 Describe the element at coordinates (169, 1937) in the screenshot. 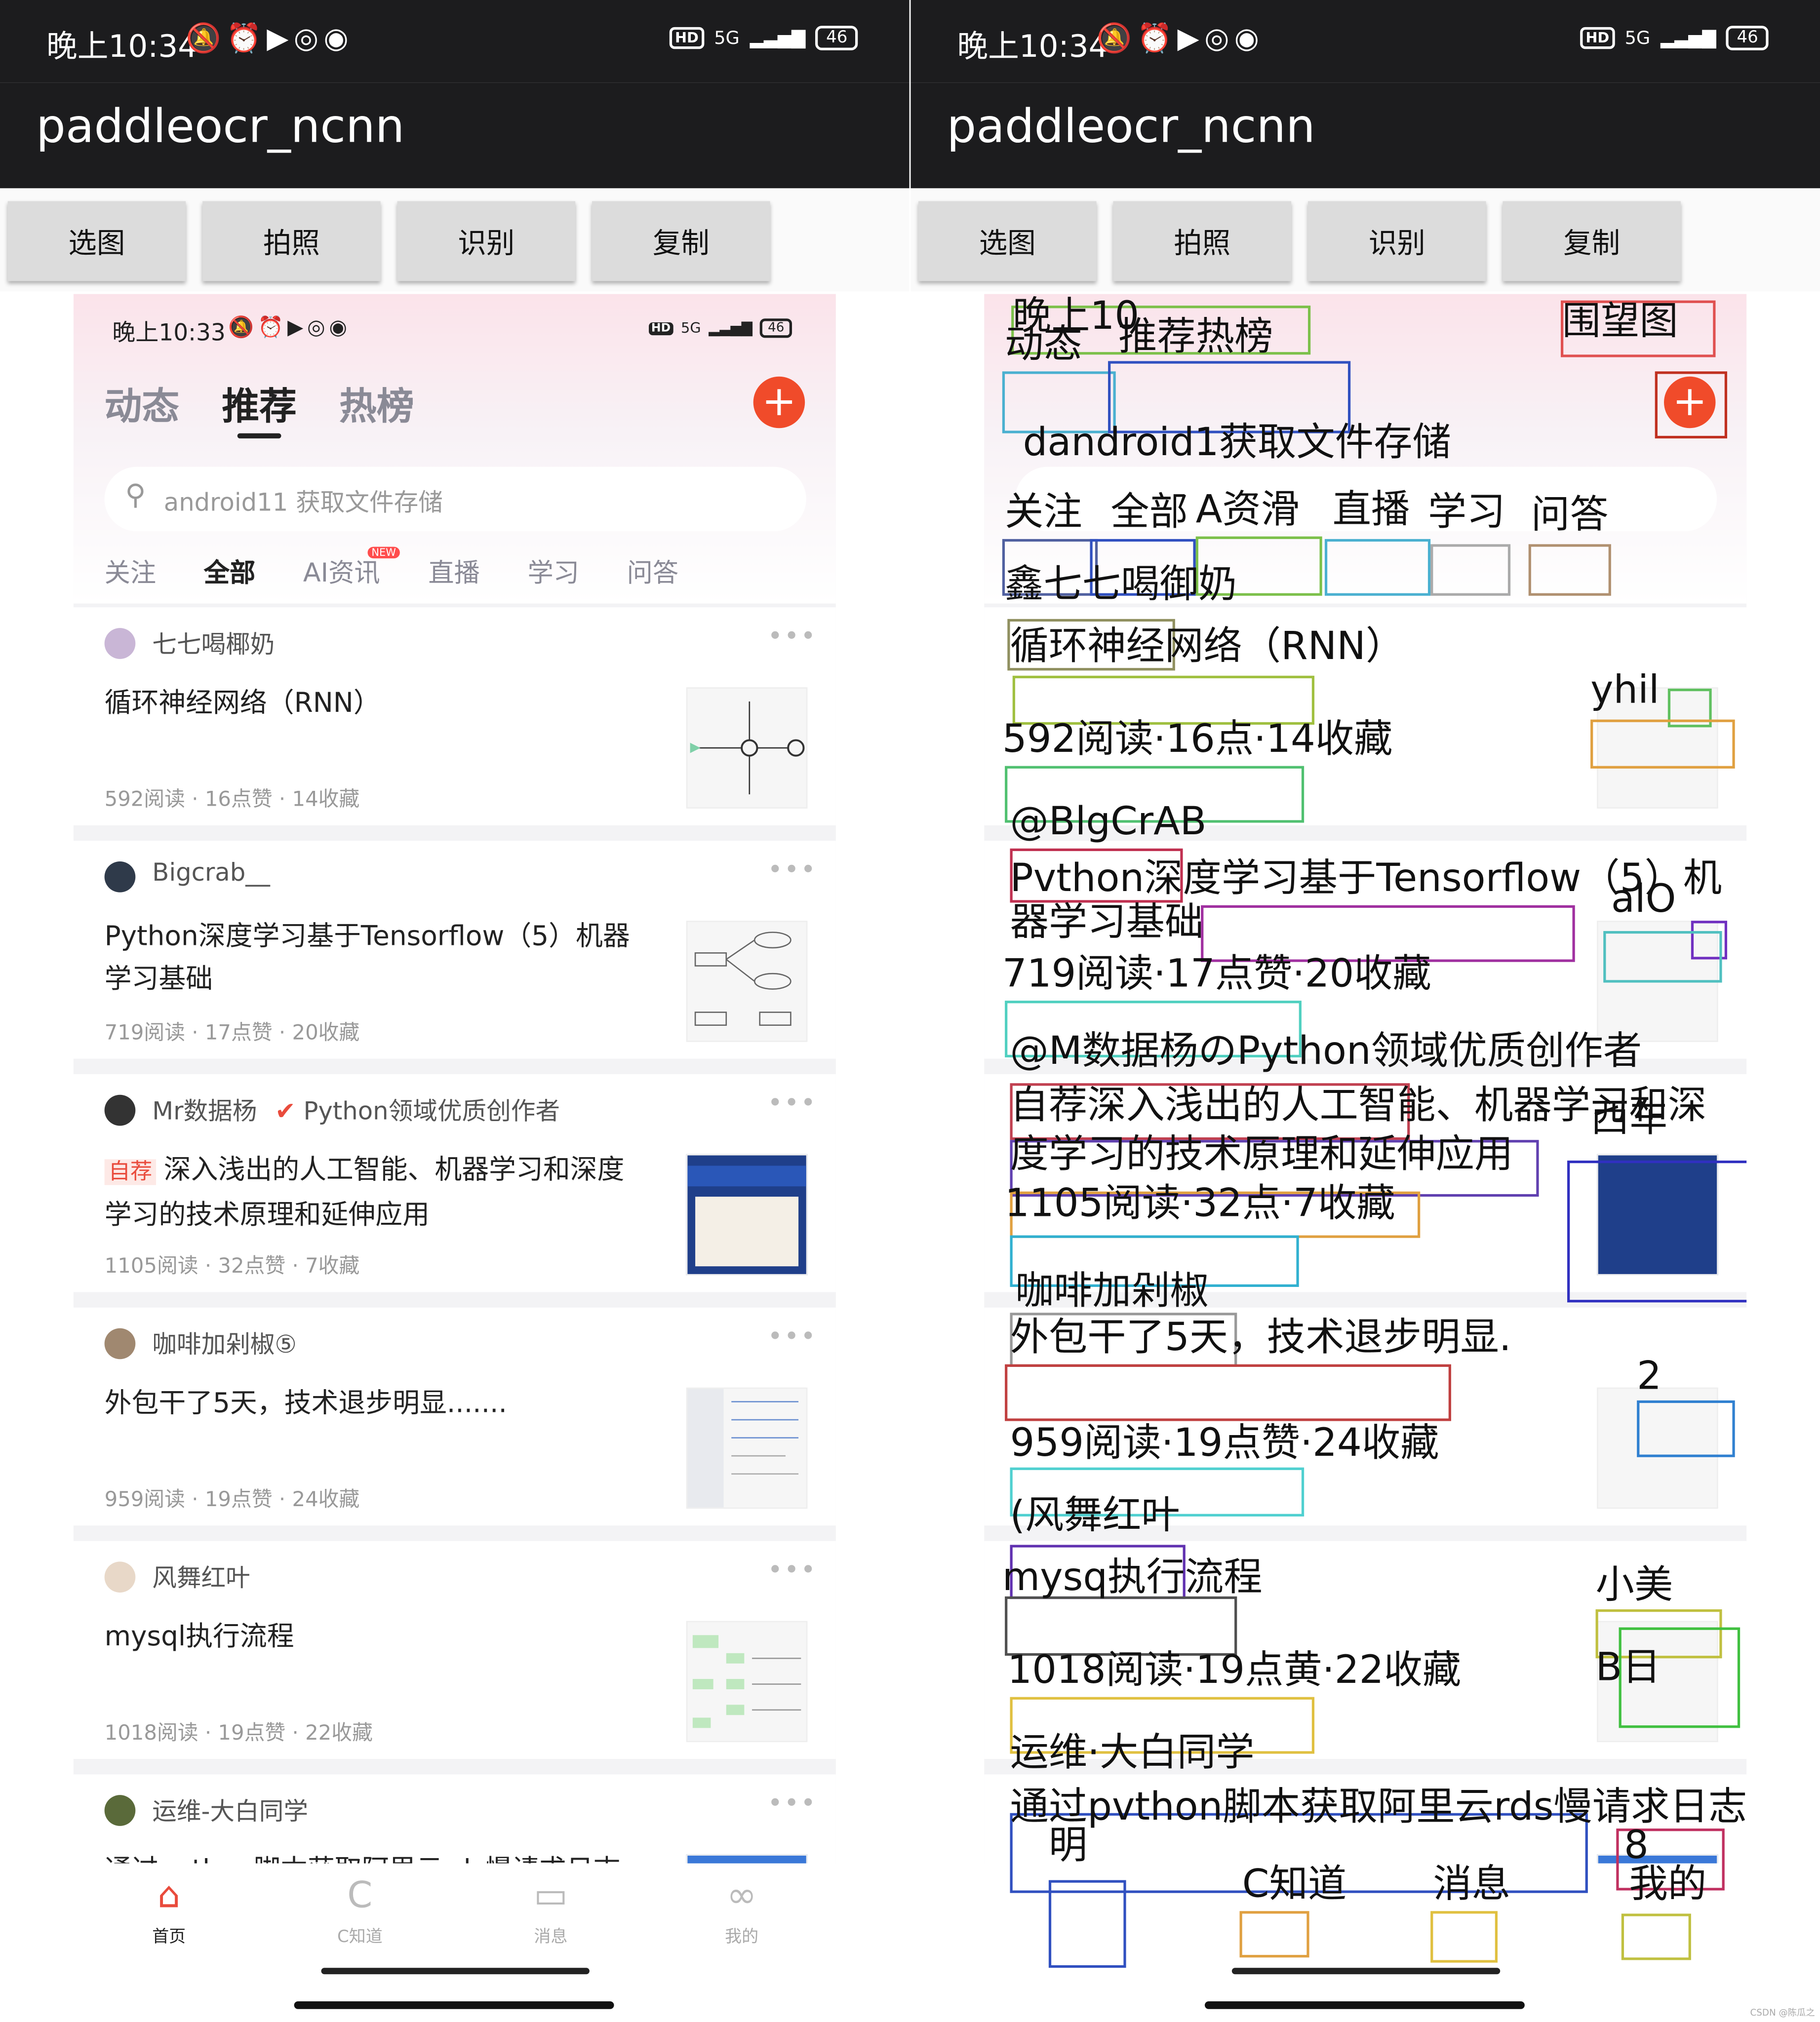

I see `nav-label: 首页` at that location.